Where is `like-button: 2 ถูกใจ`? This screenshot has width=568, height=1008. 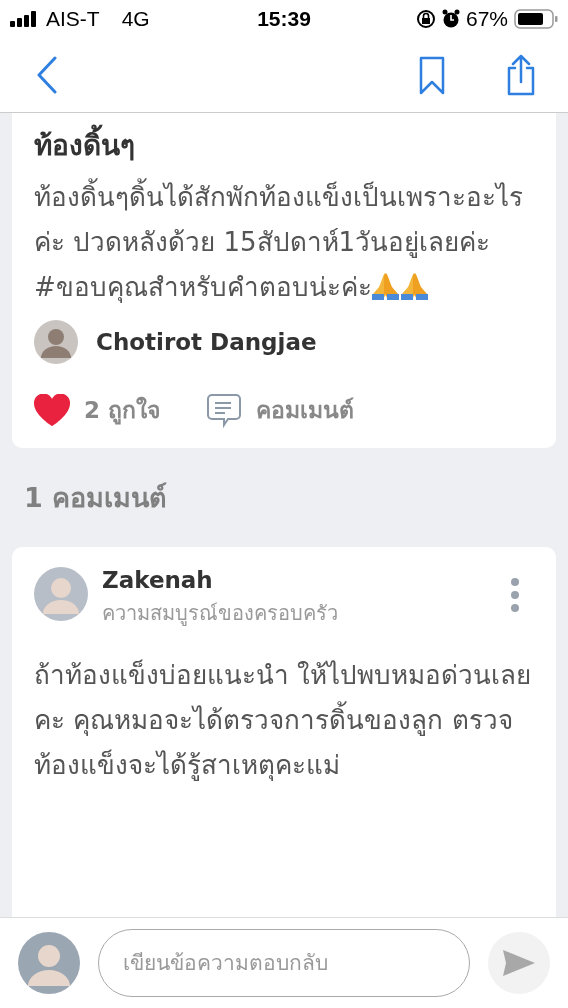
like-button: 2 ถูกใจ is located at coordinates (97, 410).